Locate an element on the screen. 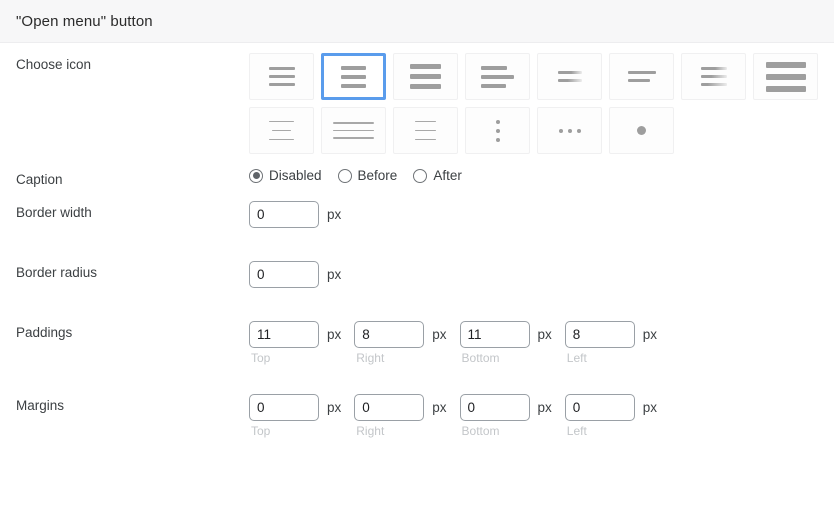 The height and width of the screenshot is (522, 834). margin-top-input is located at coordinates (284, 407).